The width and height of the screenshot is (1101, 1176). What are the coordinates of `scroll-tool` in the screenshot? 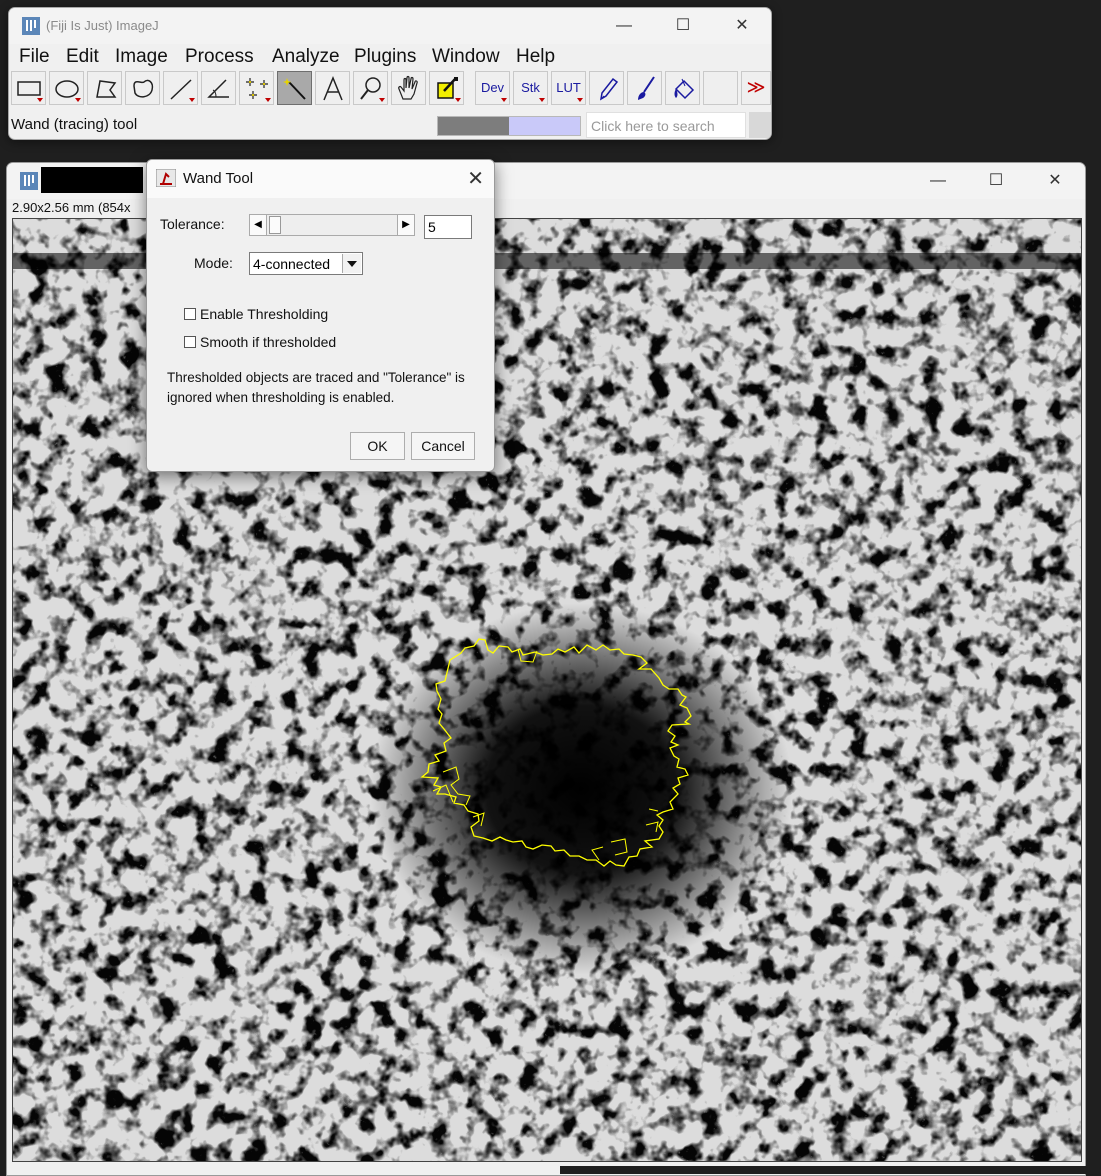 It's located at (408, 88).